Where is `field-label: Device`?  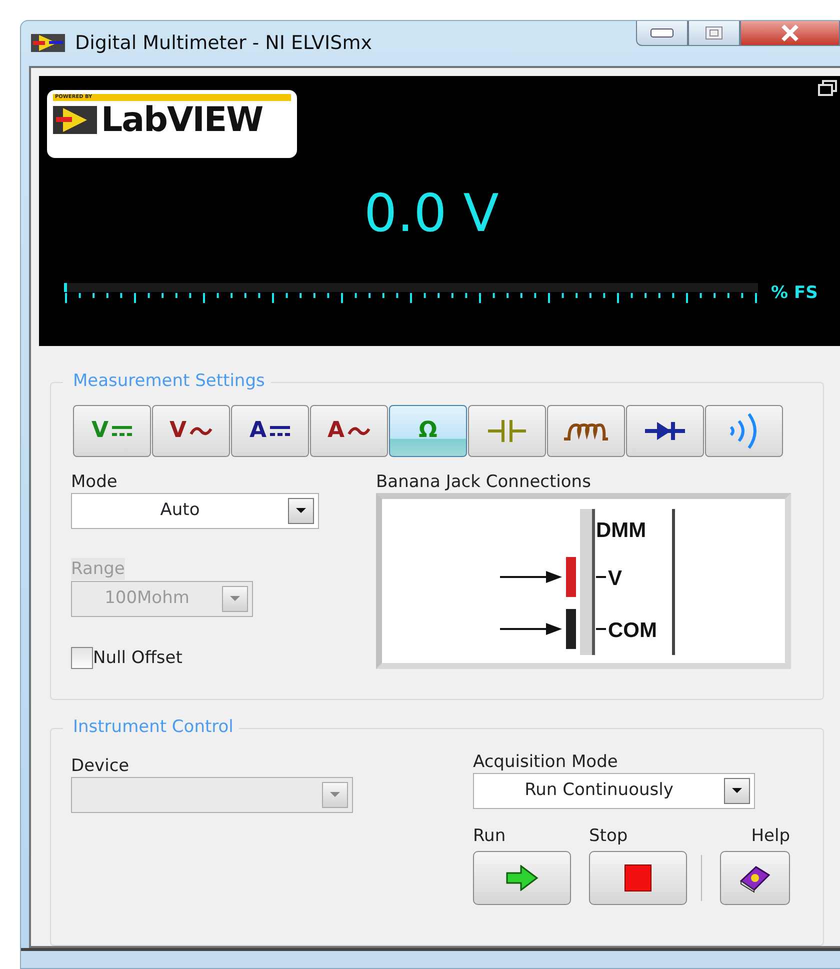
field-label: Device is located at coordinates (100, 765).